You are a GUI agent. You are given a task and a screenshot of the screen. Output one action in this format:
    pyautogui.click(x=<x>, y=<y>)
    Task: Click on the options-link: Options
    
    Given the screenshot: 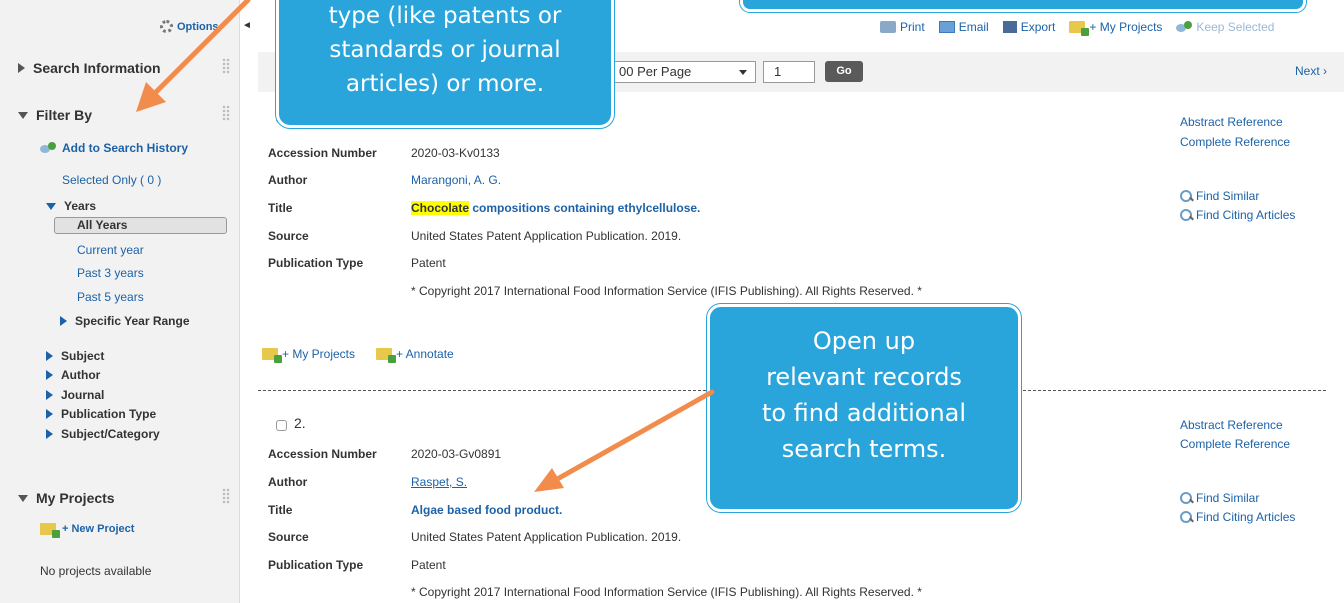 What is the action you would take?
    pyautogui.click(x=189, y=26)
    